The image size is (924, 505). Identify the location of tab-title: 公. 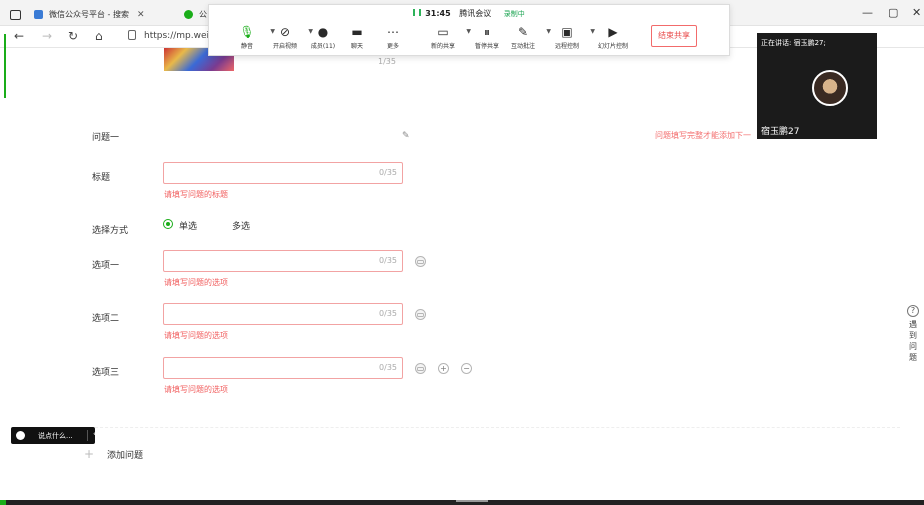
(203, 14).